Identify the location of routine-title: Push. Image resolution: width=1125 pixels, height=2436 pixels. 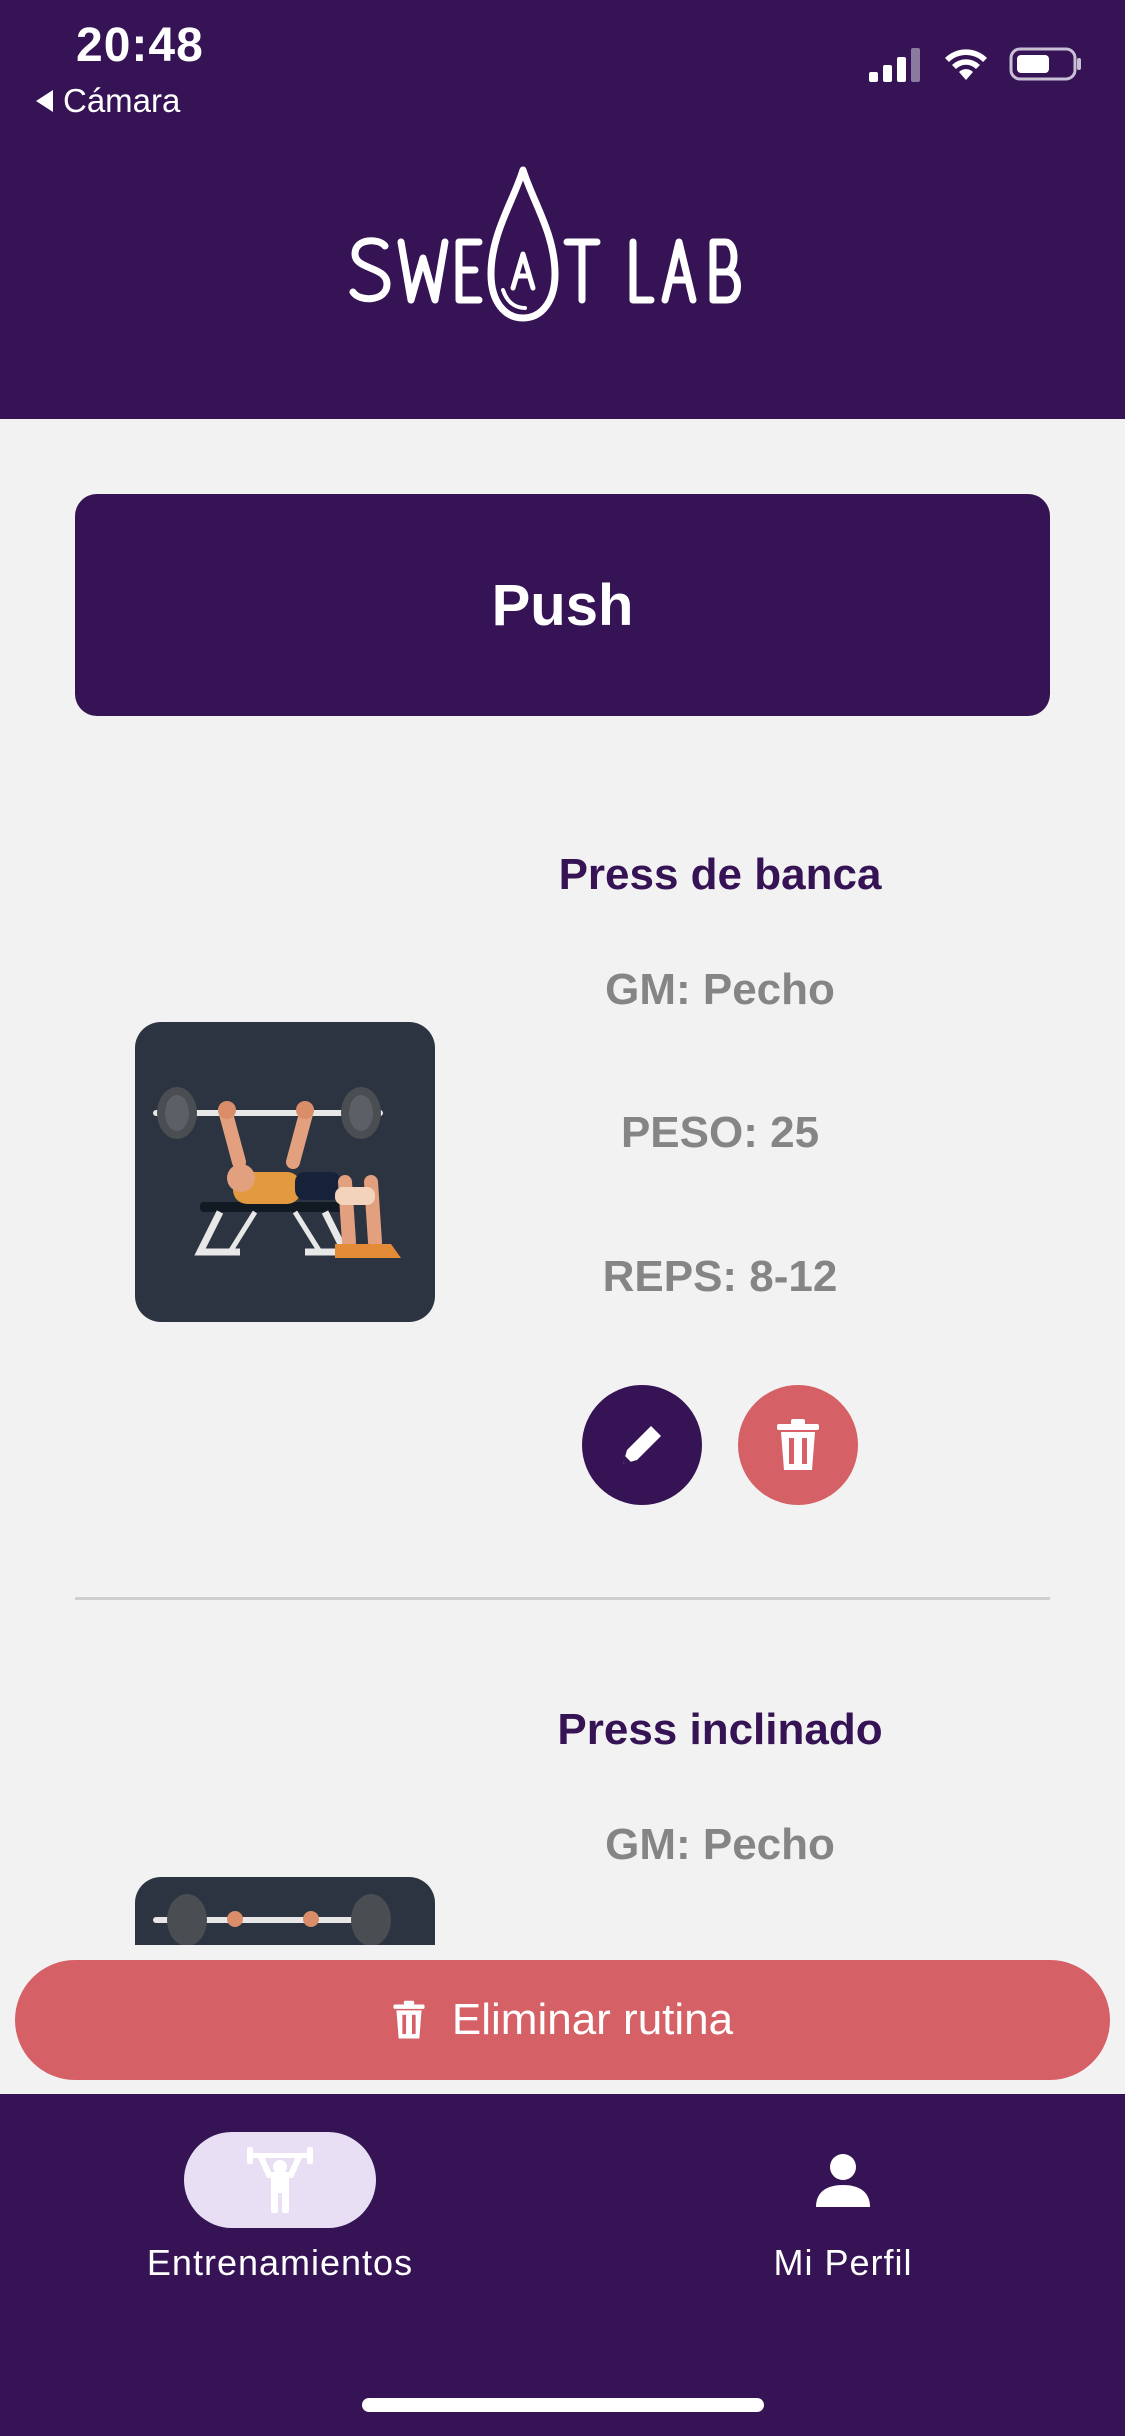
(562, 605).